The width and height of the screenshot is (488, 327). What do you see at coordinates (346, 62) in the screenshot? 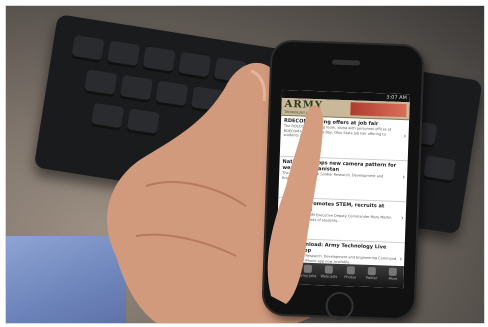
I see `speaker` at bounding box center [346, 62].